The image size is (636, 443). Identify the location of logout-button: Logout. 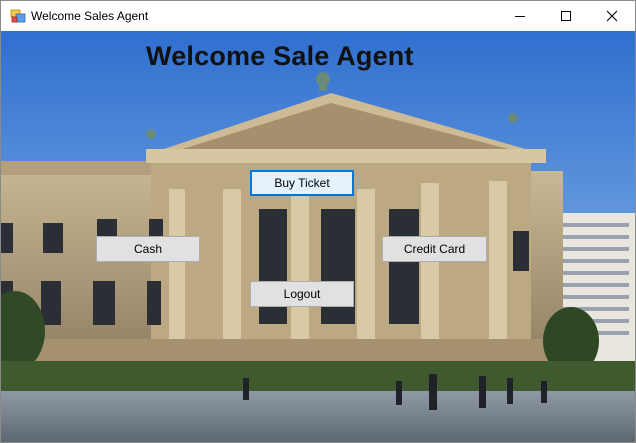
(302, 294).